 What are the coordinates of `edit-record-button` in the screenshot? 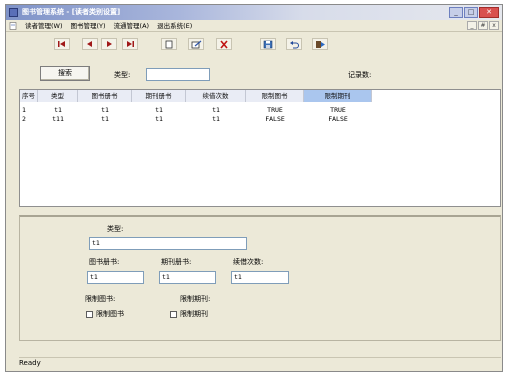 It's located at (196, 44).